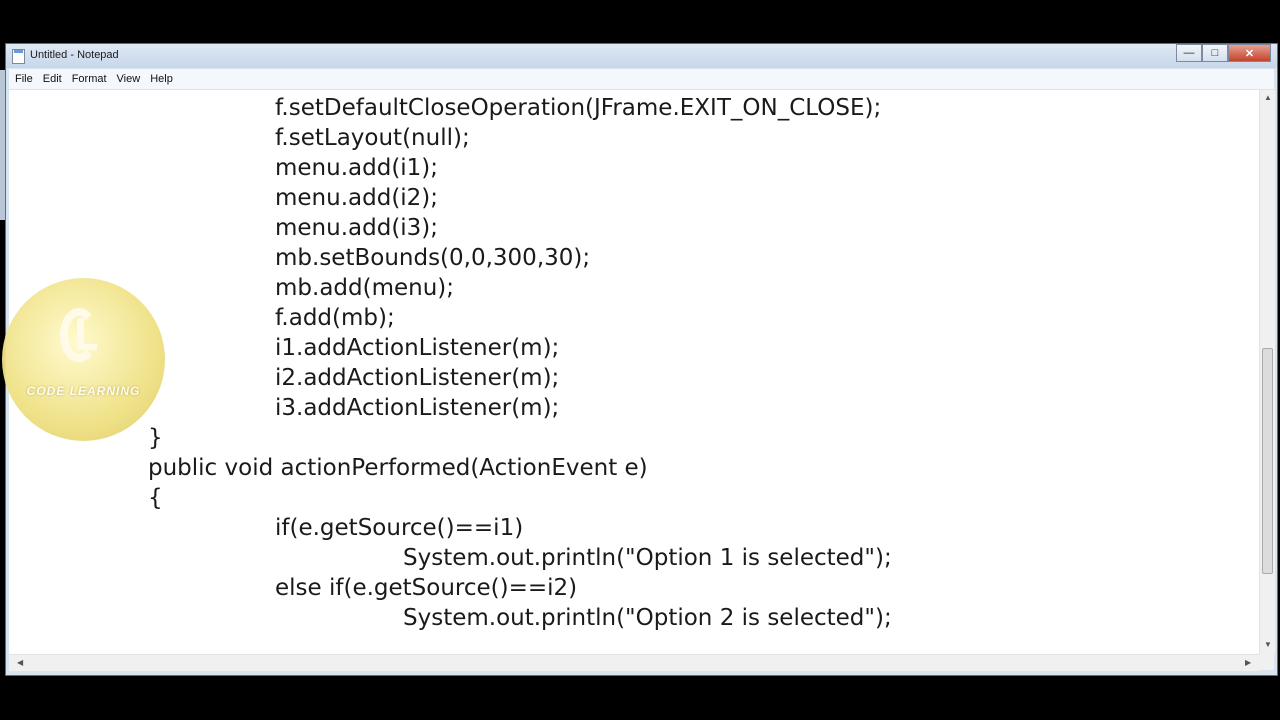 The width and height of the screenshot is (1280, 720). What do you see at coordinates (83, 359) in the screenshot?
I see `code-learning-logo: CODE LEARNING` at bounding box center [83, 359].